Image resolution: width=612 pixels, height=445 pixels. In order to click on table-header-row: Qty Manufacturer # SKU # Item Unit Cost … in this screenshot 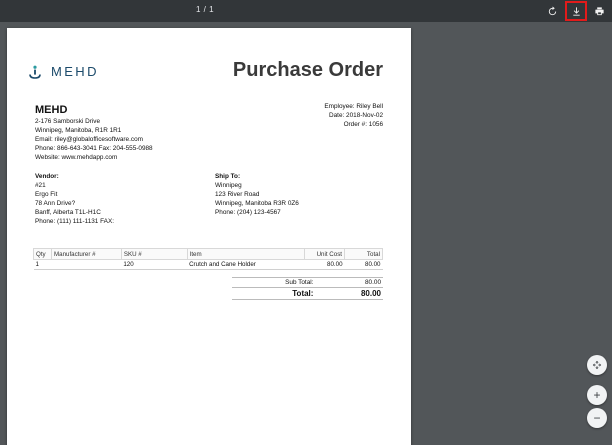, I will do `click(208, 254)`.